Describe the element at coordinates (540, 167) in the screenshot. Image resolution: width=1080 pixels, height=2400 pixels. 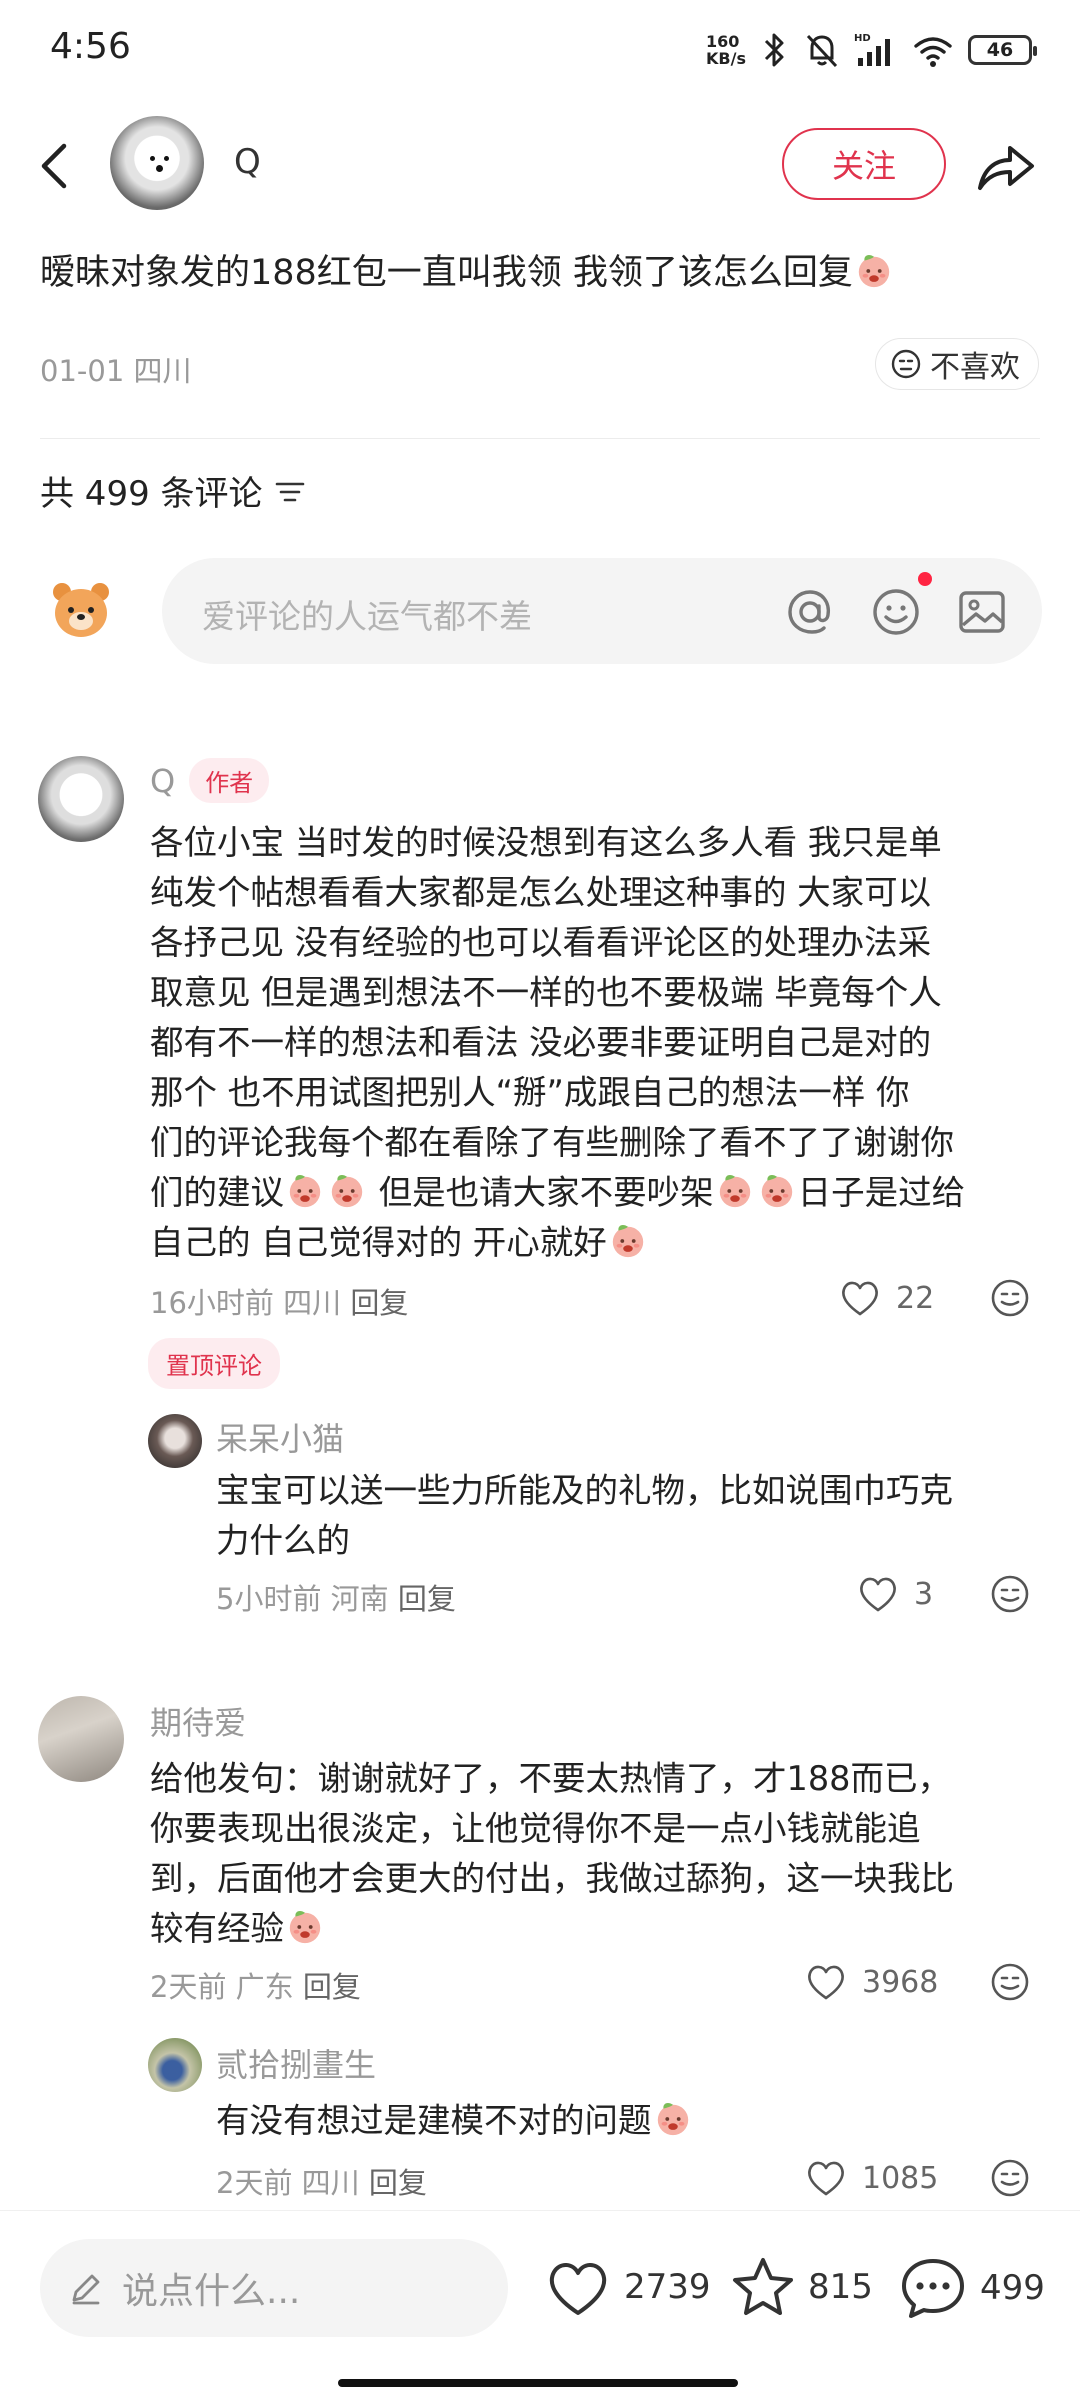
I see `post-header: Q 关注` at that location.